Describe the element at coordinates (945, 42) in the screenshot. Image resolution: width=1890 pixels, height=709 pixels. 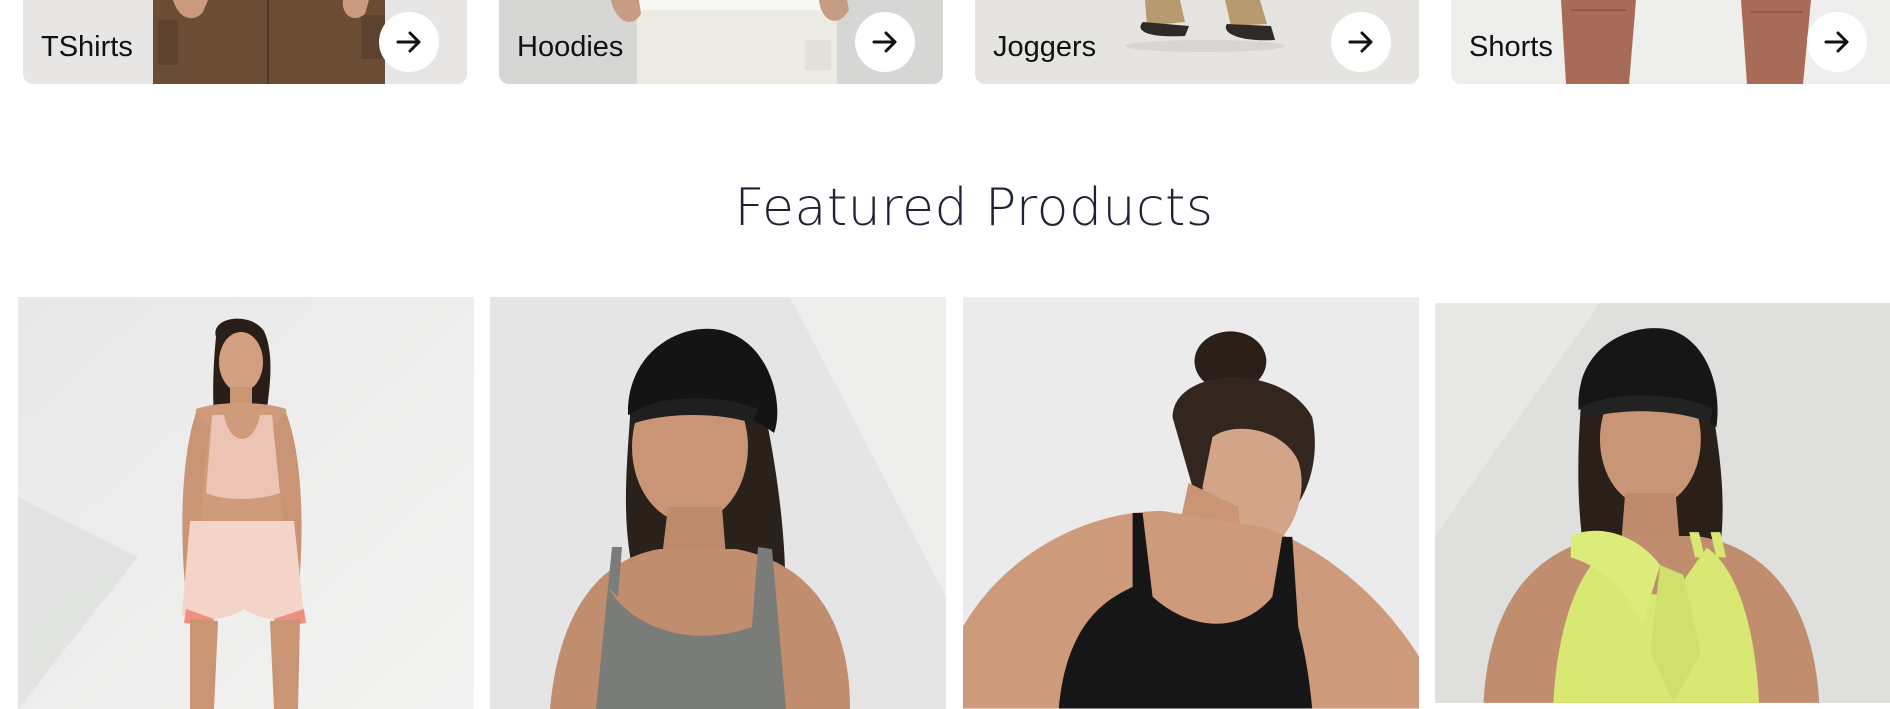
I see `category-strip: TShirts Hoodies Joggers Shorts` at that location.